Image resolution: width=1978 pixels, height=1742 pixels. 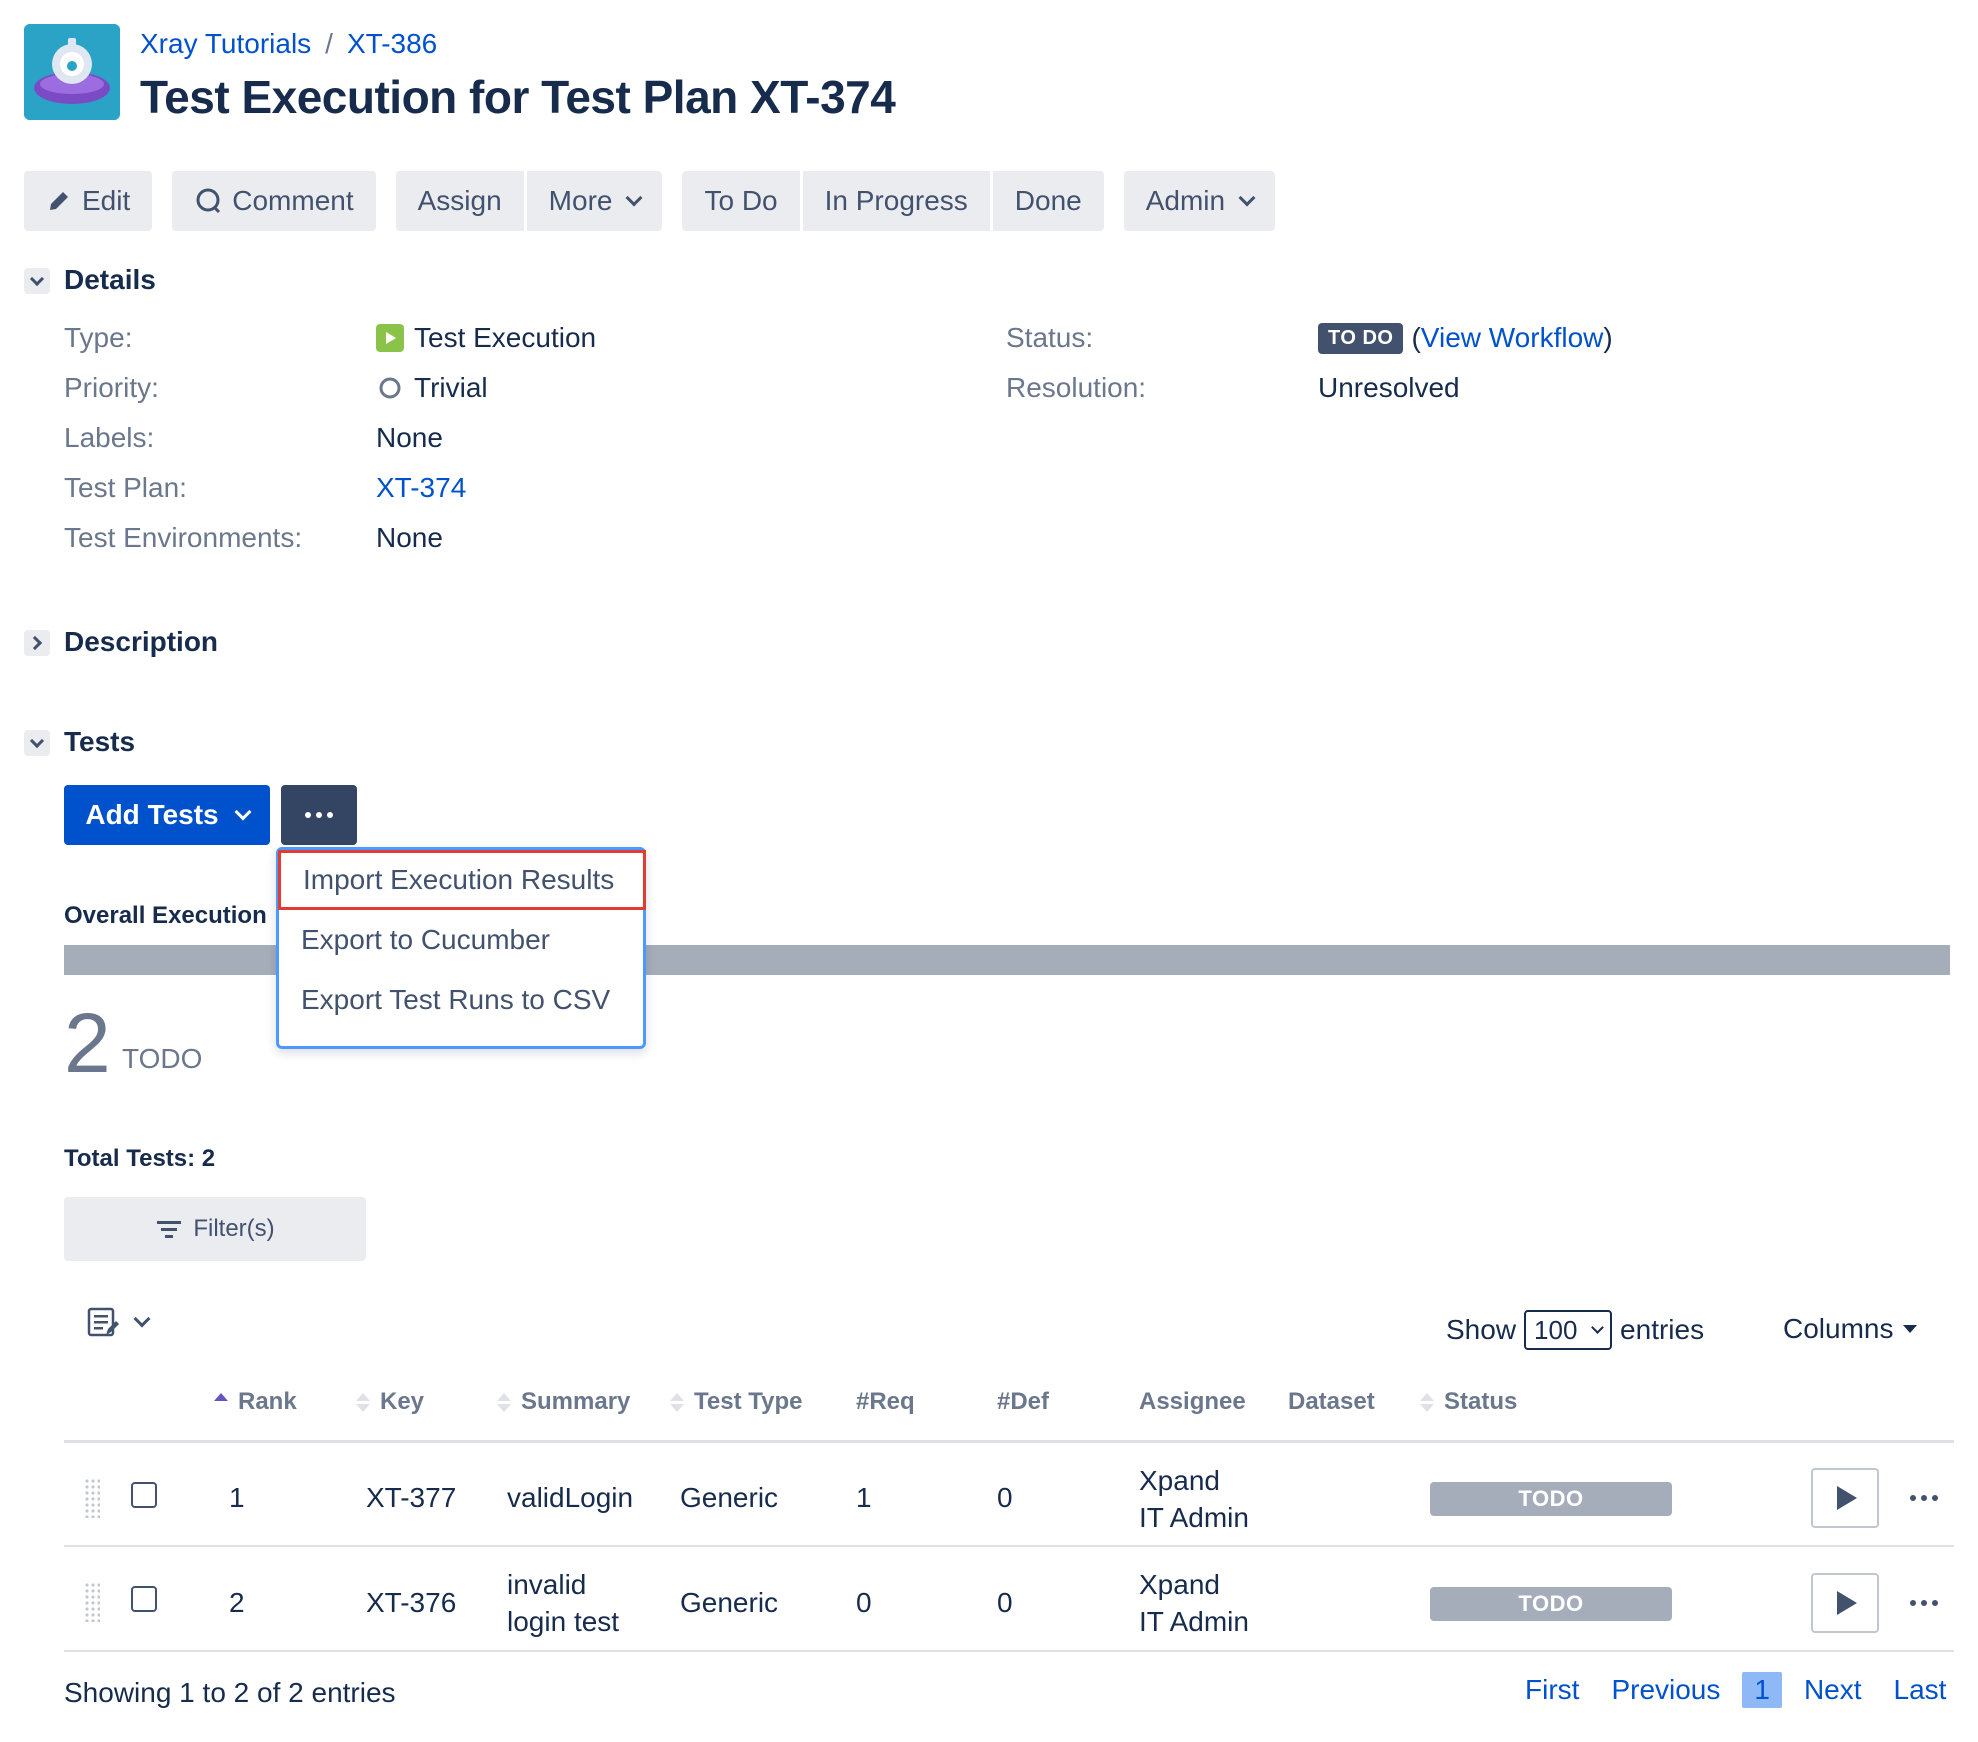 I want to click on test-plan-label: Test Plan:, so click(x=125, y=487).